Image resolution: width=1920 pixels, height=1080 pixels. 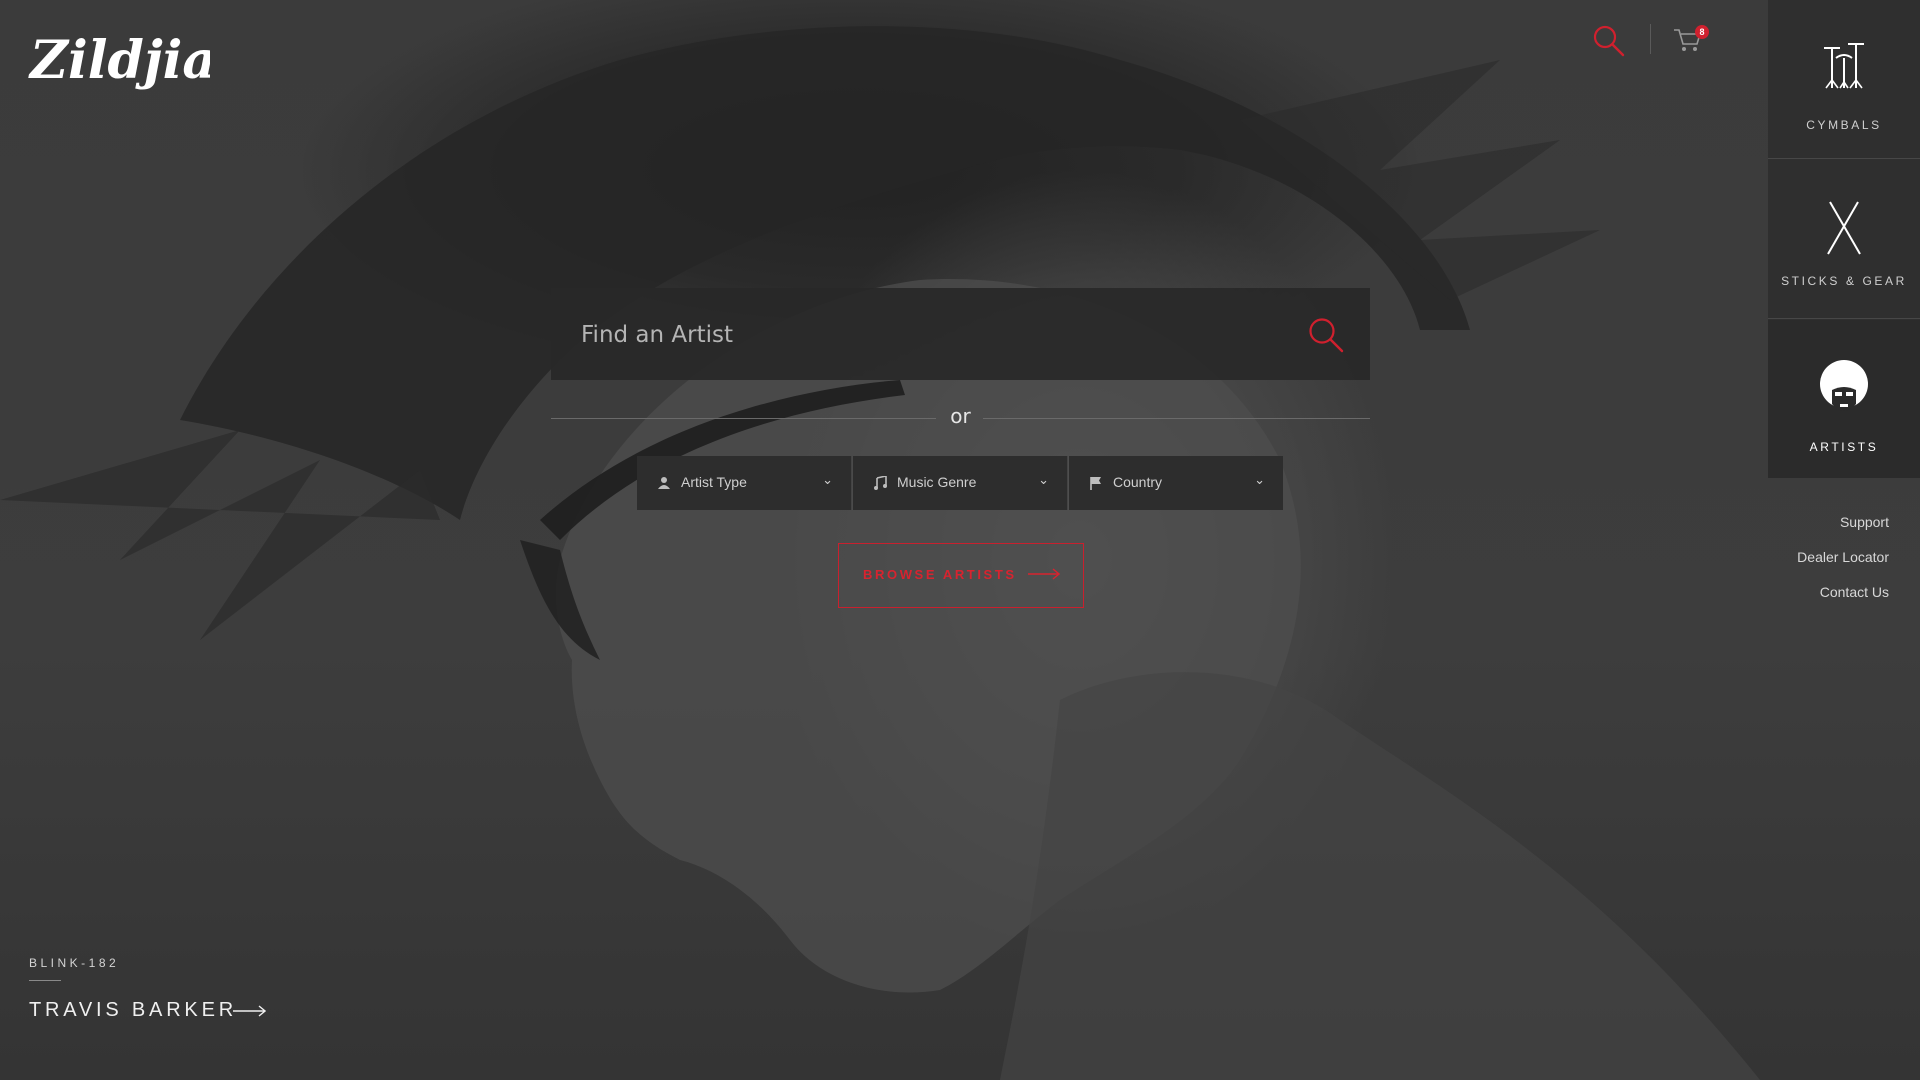 What do you see at coordinates (1176, 418) in the screenshot?
I see `or-line-right` at bounding box center [1176, 418].